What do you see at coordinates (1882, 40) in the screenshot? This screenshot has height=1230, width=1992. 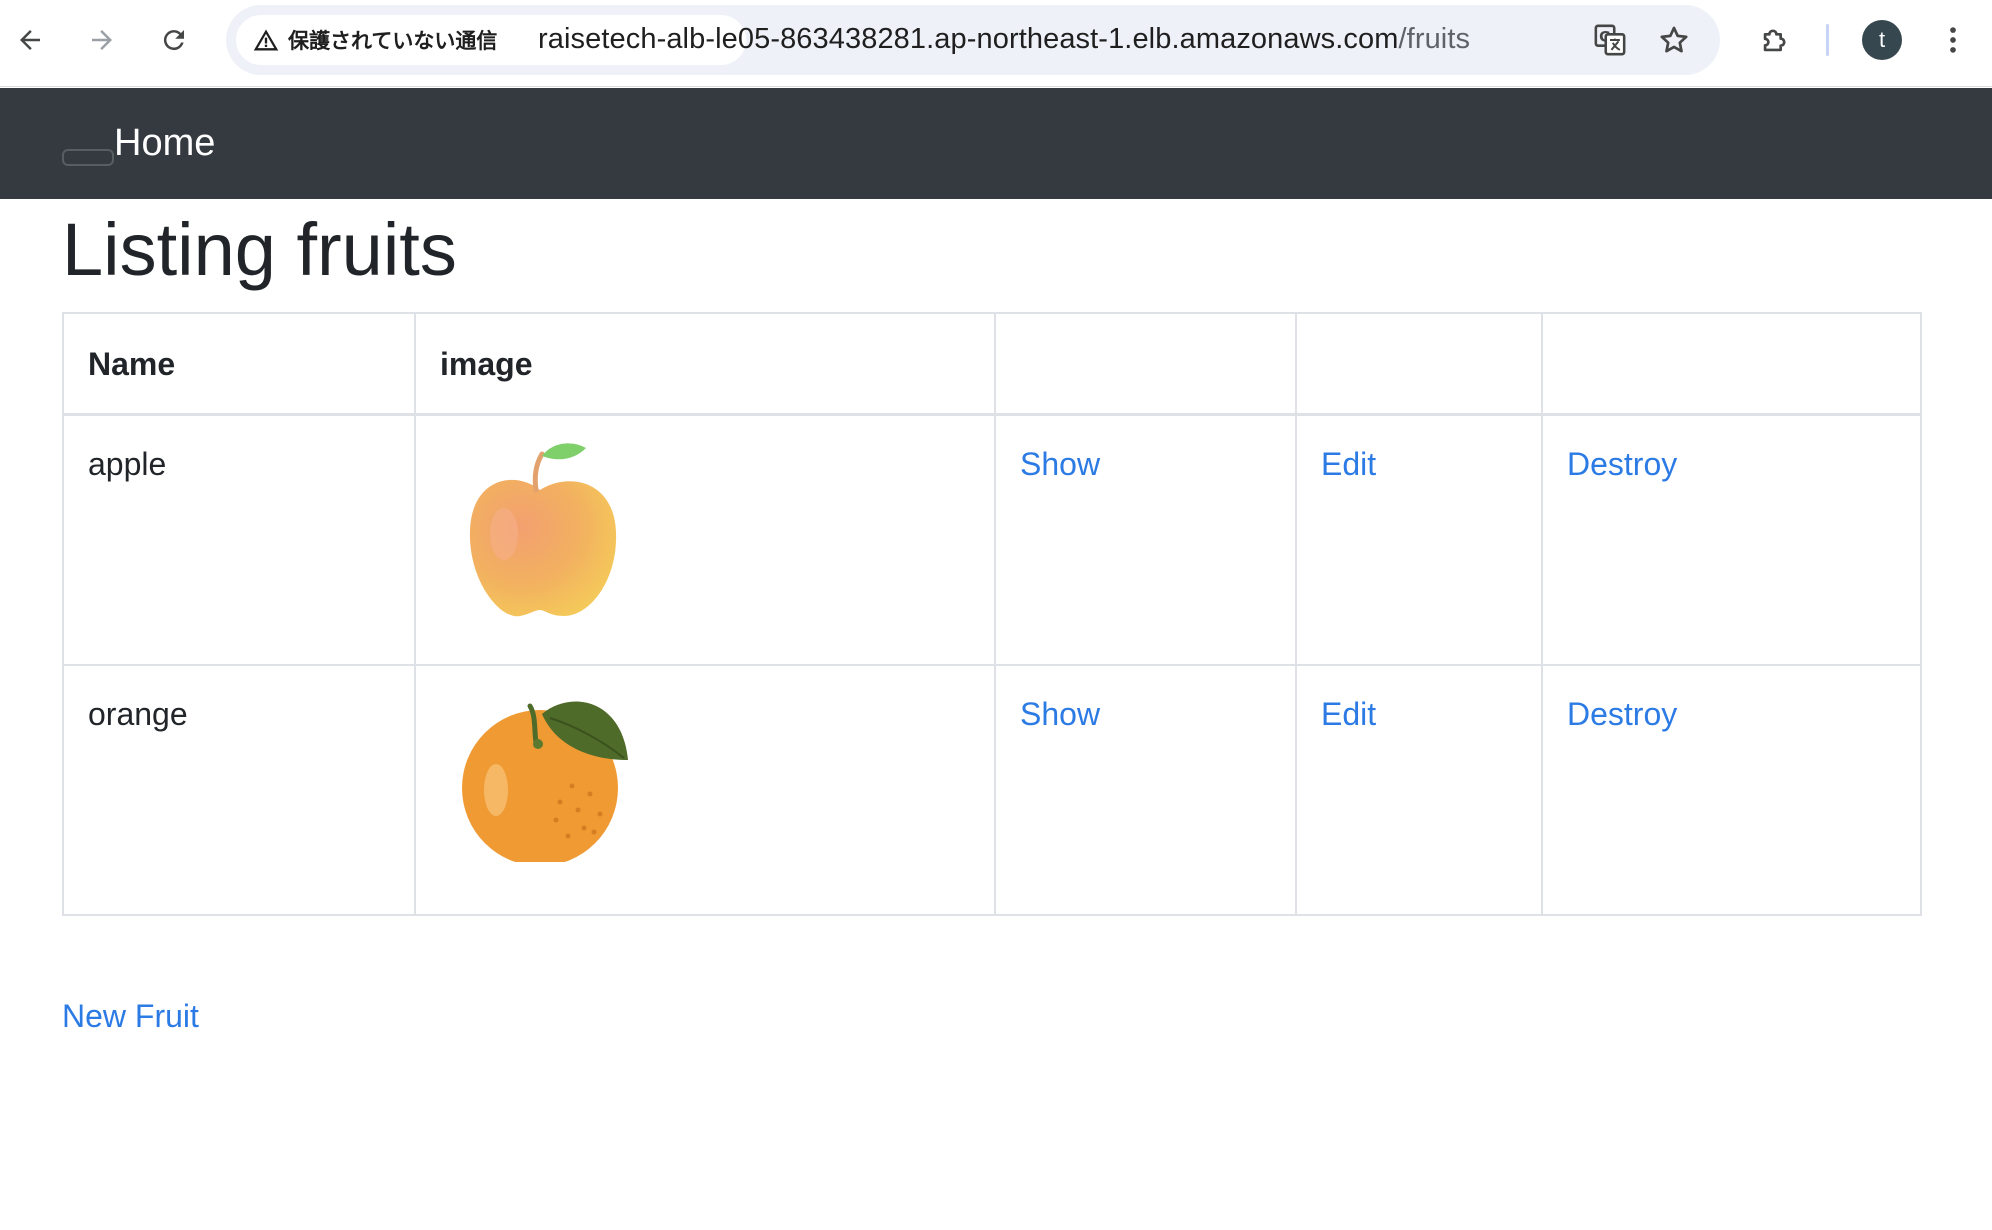 I see `profile-avatar: t` at bounding box center [1882, 40].